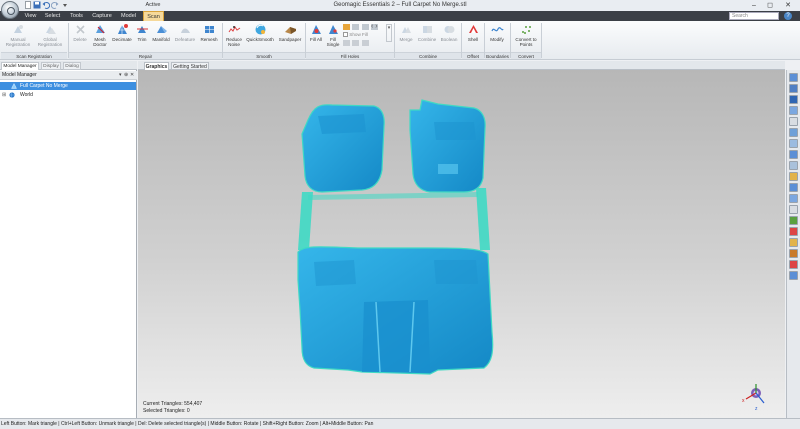 The image size is (800, 429). What do you see at coordinates (132, 75) in the screenshot?
I see `panel-close-icon: ✕` at bounding box center [132, 75].